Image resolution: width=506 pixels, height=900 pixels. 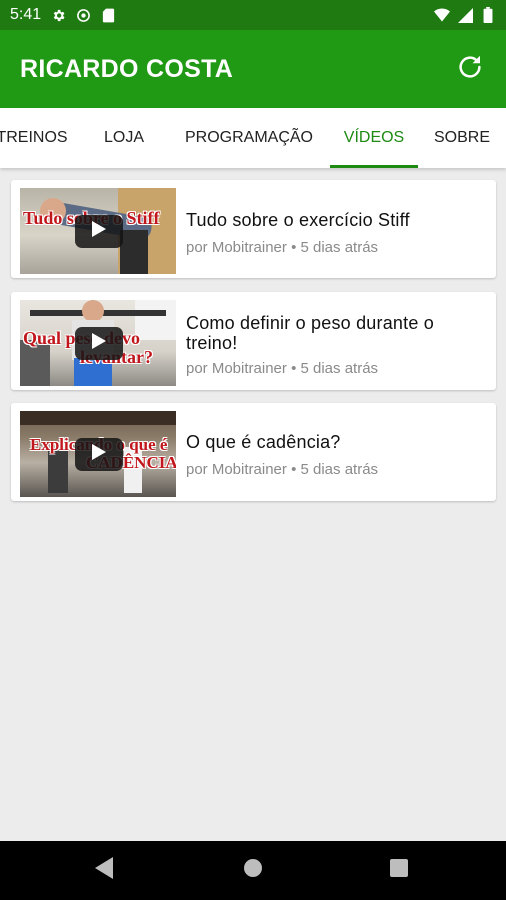 I want to click on tab-label: SOBRE, so click(x=461, y=137).